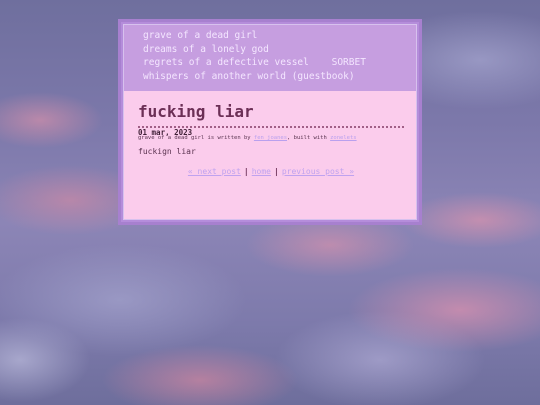 This screenshot has width=540, height=405. Describe the element at coordinates (307, 138) in the screenshot. I see `footer-middle: , built with` at that location.